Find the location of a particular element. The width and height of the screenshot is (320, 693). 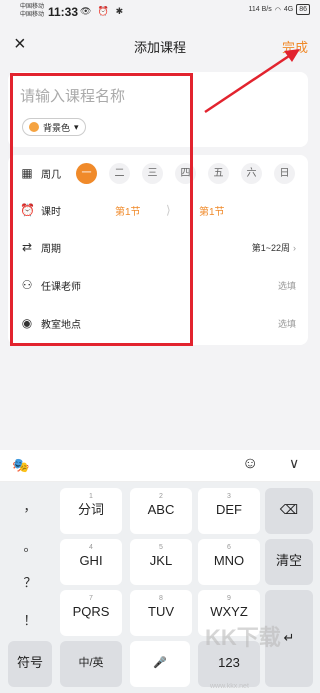

lesson-label: 课时 is located at coordinates (51, 212).